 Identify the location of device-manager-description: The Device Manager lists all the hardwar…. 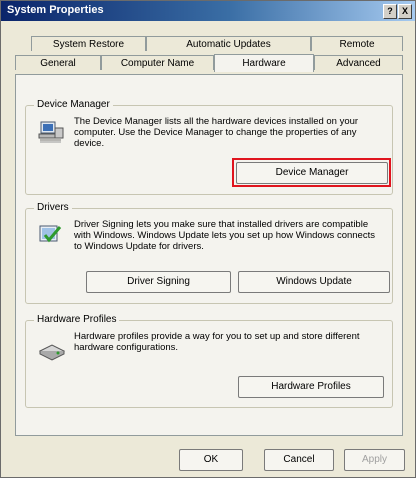
(216, 132).